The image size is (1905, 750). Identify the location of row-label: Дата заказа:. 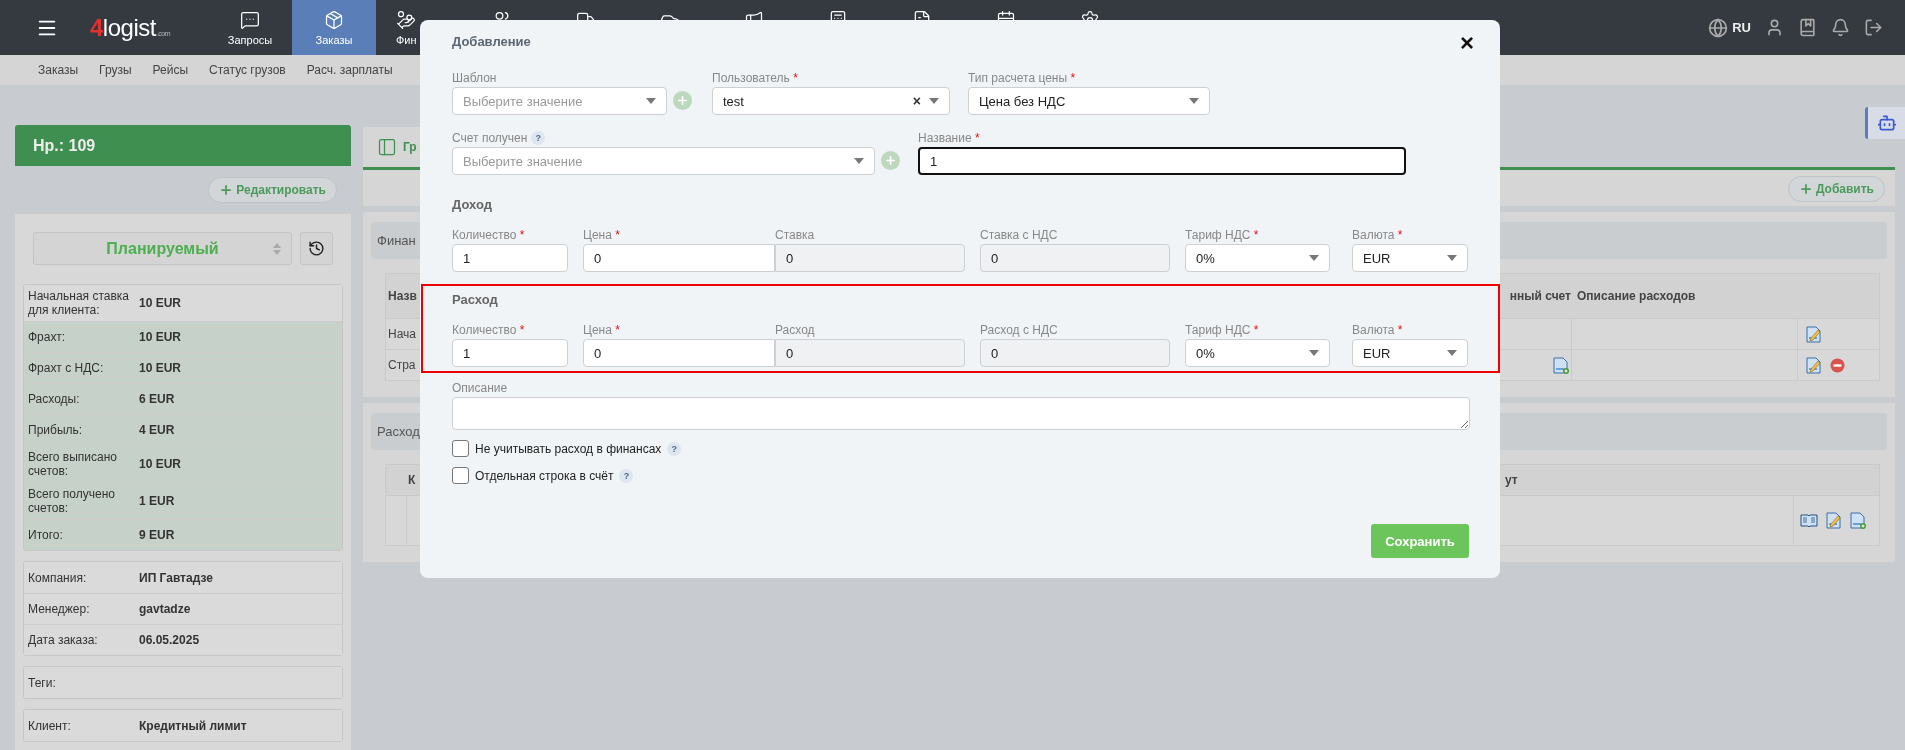
(63, 640).